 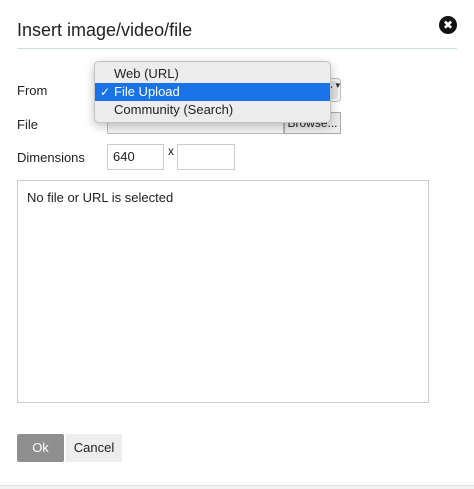 I want to click on dimensions-label: Dimensions, so click(x=51, y=157).